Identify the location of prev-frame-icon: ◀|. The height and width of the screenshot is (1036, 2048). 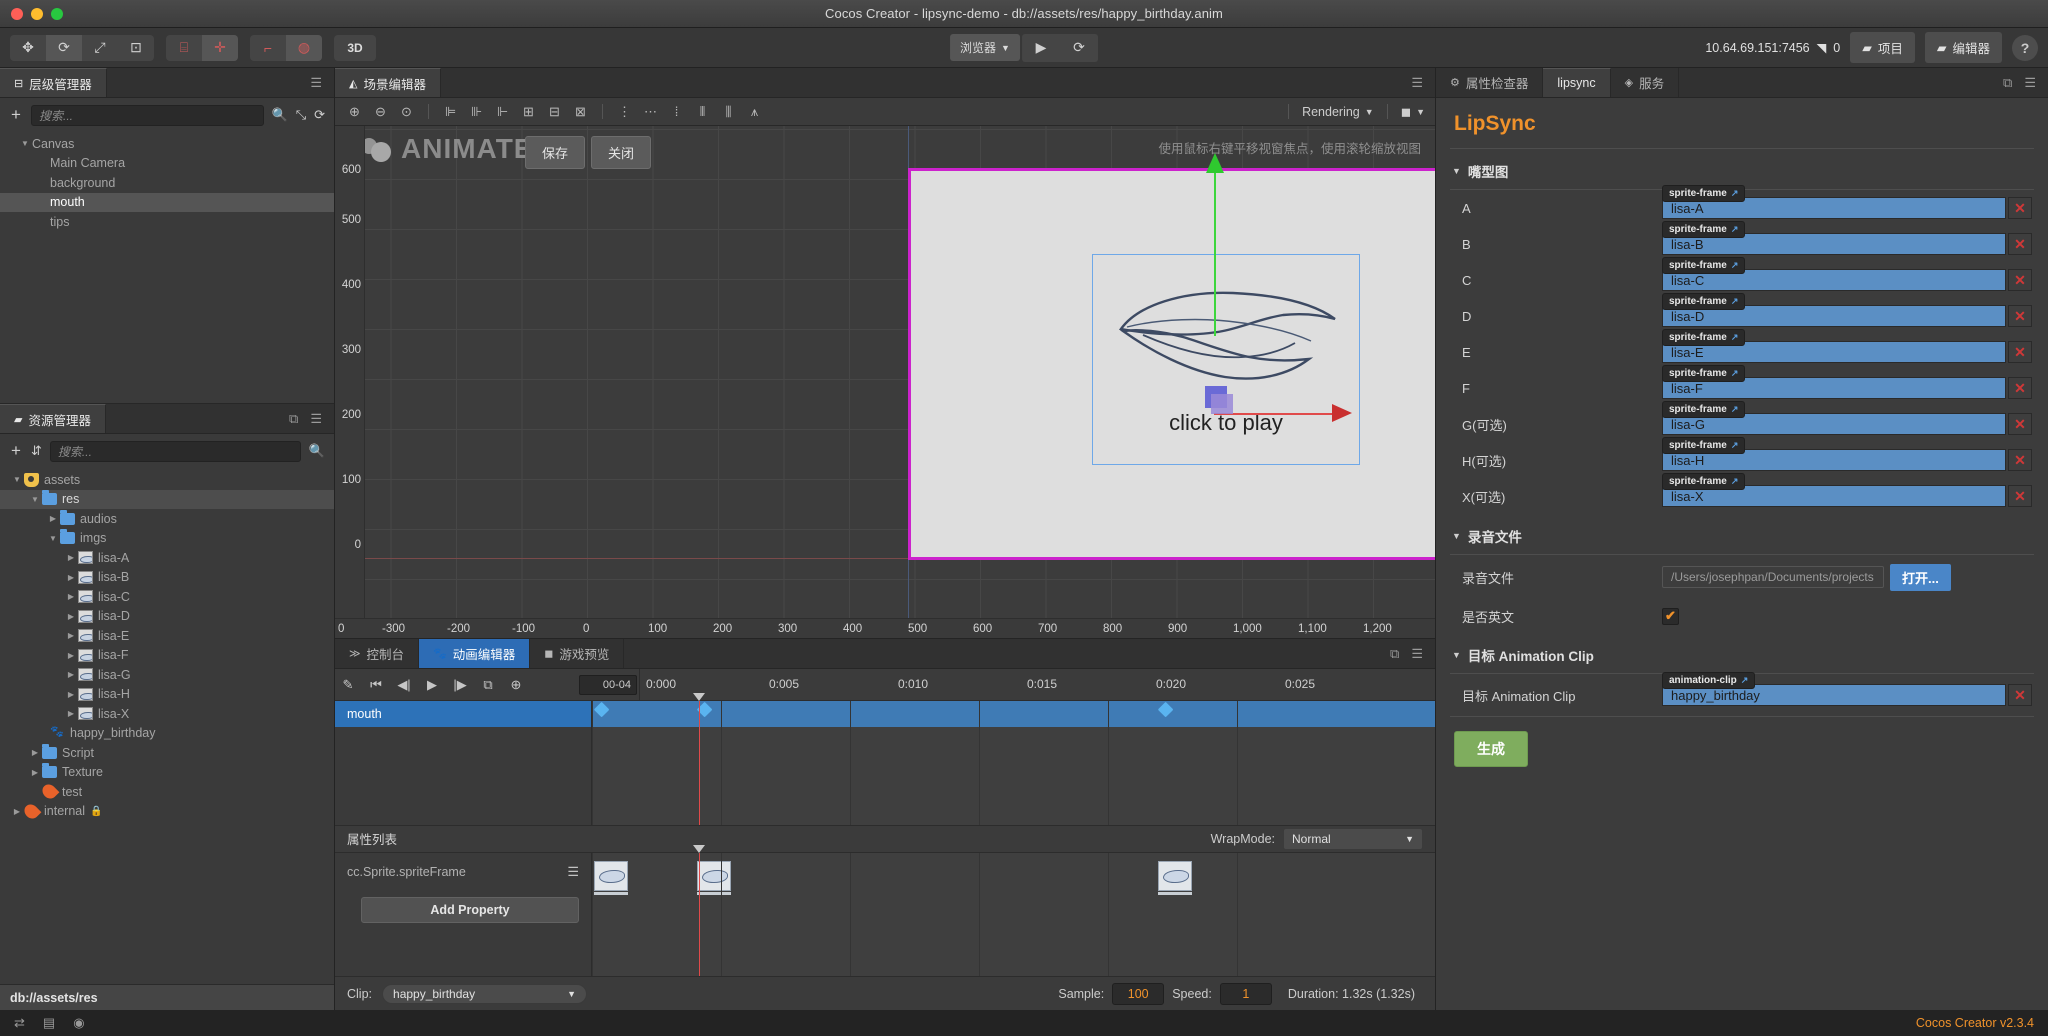
(404, 685).